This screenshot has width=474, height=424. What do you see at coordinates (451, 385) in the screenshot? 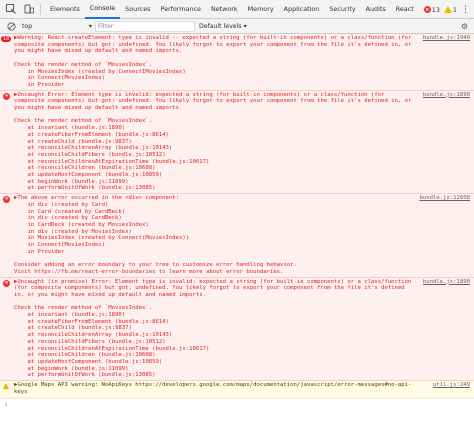
I see `source-link: util.js:249` at bounding box center [451, 385].